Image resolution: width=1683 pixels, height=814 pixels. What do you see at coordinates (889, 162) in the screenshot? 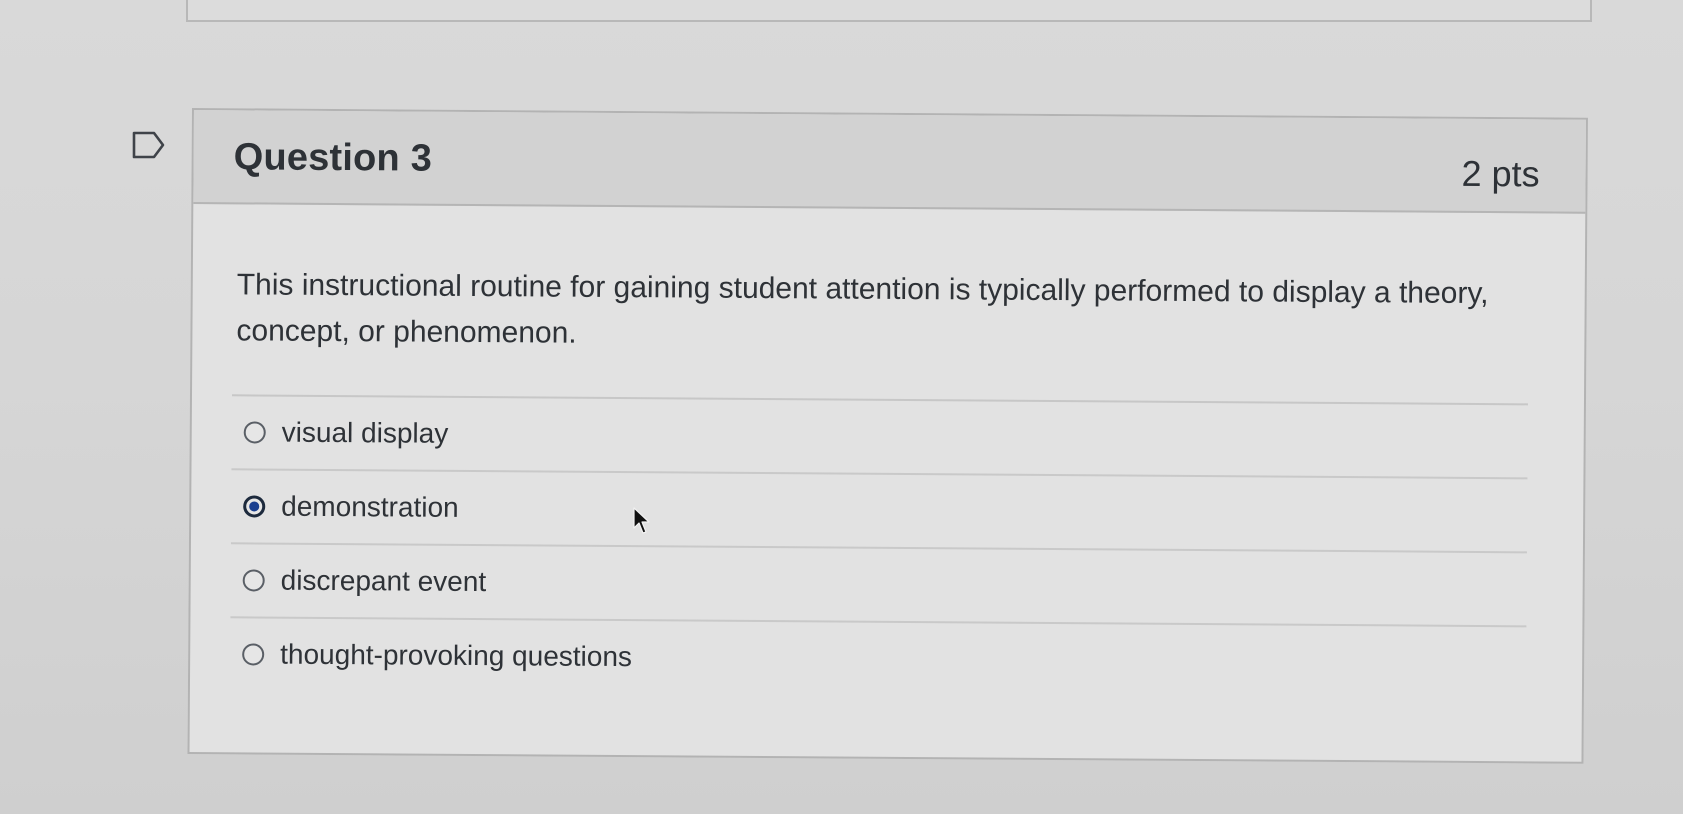
I see `question-header: Question 3 2 pts` at bounding box center [889, 162].